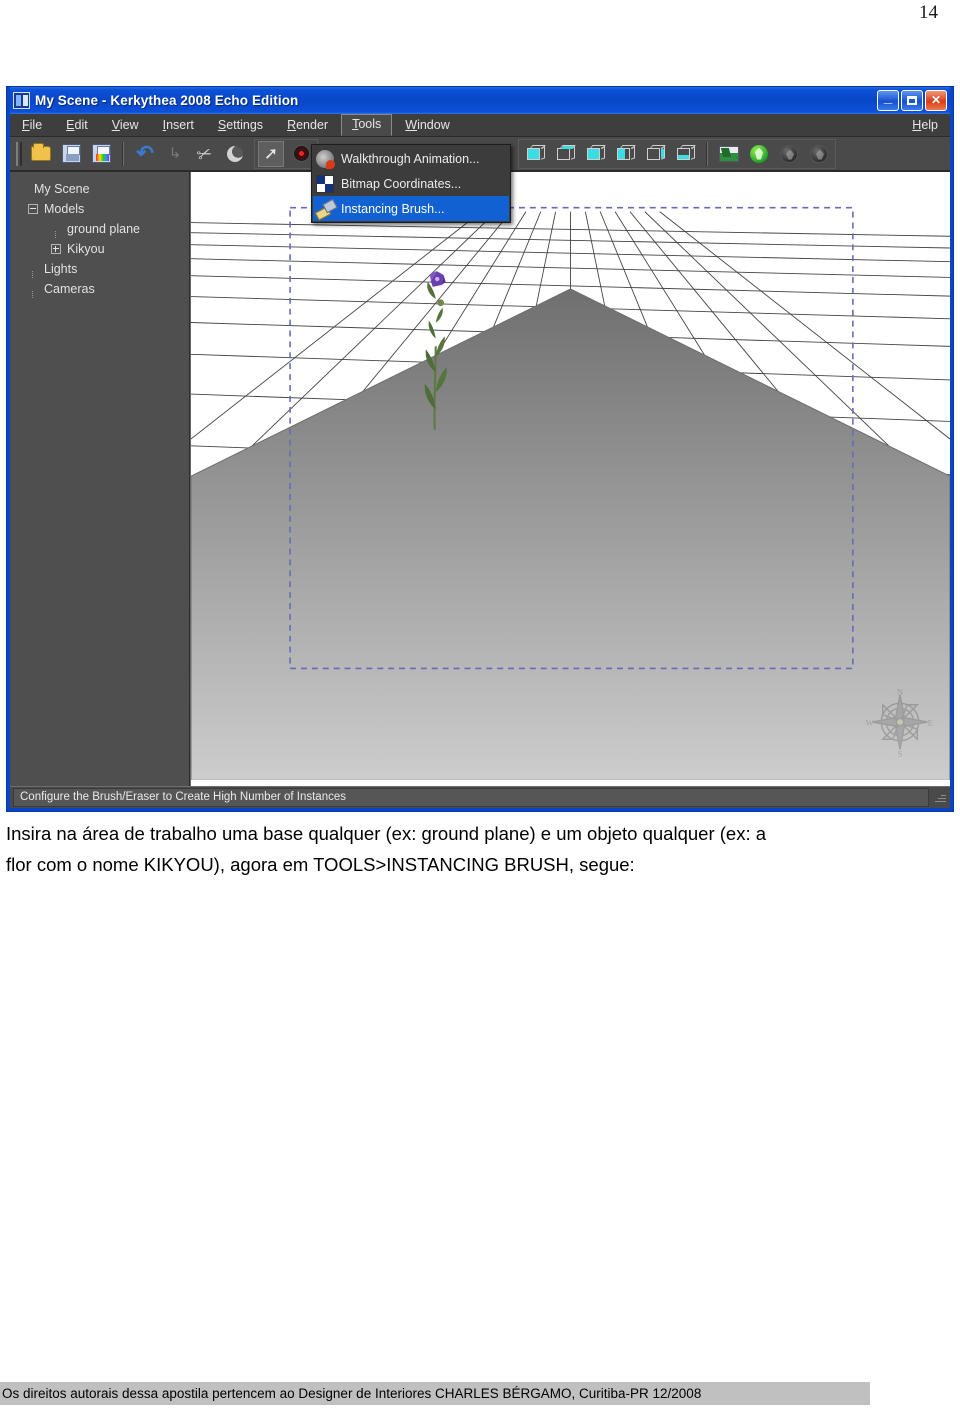 The width and height of the screenshot is (960, 1410). Describe the element at coordinates (245, 124) in the screenshot. I see `menu-settings-label: ettings` at that location.